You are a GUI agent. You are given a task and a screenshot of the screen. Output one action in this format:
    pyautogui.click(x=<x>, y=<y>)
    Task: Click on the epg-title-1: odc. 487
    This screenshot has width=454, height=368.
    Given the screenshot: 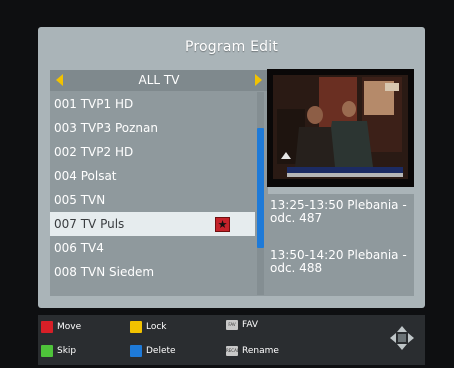 What is the action you would take?
    pyautogui.click(x=296, y=218)
    